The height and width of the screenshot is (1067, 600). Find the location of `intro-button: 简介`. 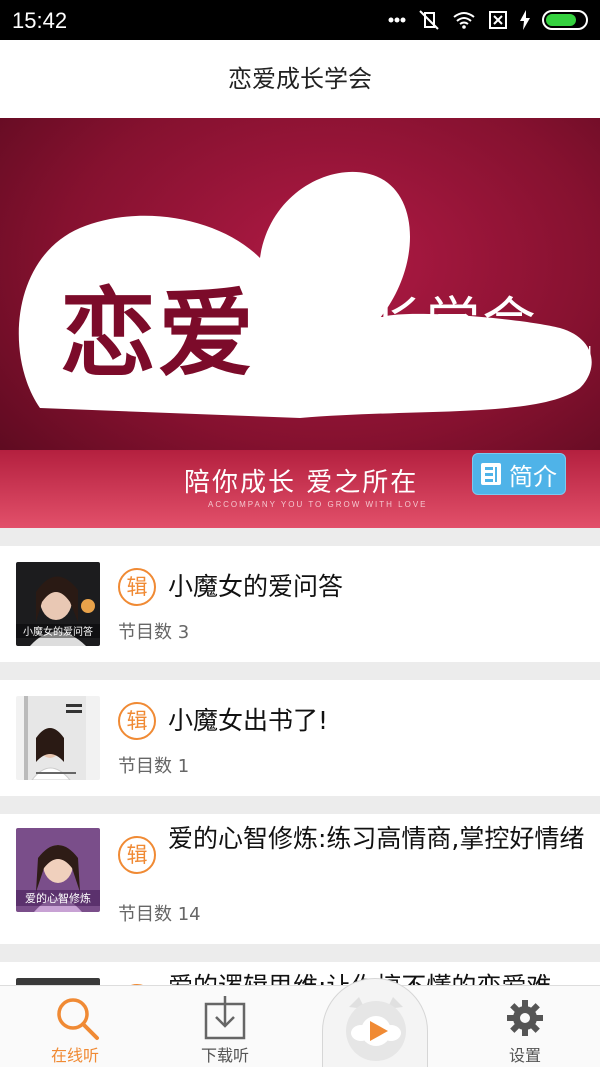

intro-button: 简介 is located at coordinates (519, 474).